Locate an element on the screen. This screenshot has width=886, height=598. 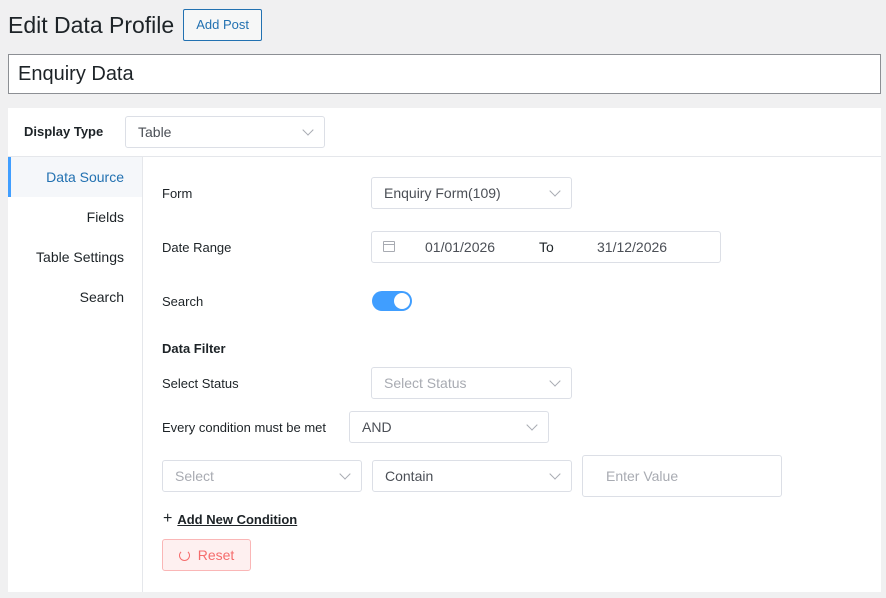
settings-sidebar: Data Source Fields Table Settings Search is located at coordinates (75, 237).